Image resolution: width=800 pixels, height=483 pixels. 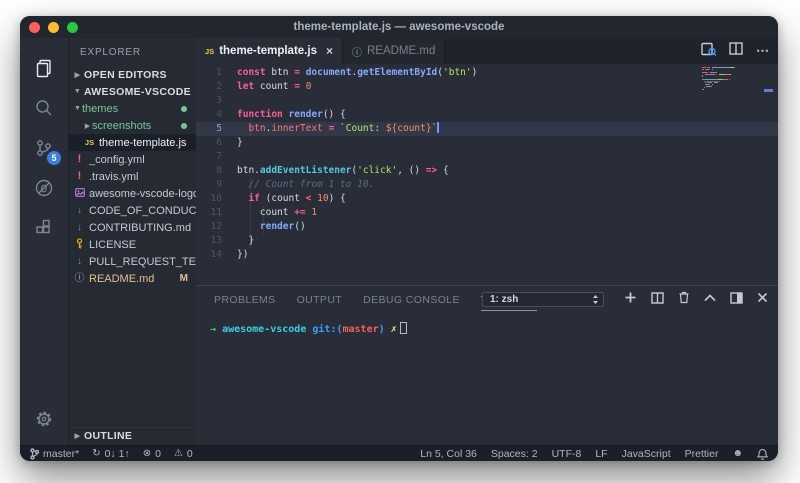 What do you see at coordinates (762, 299) in the screenshot?
I see `close-panel-button` at bounding box center [762, 299].